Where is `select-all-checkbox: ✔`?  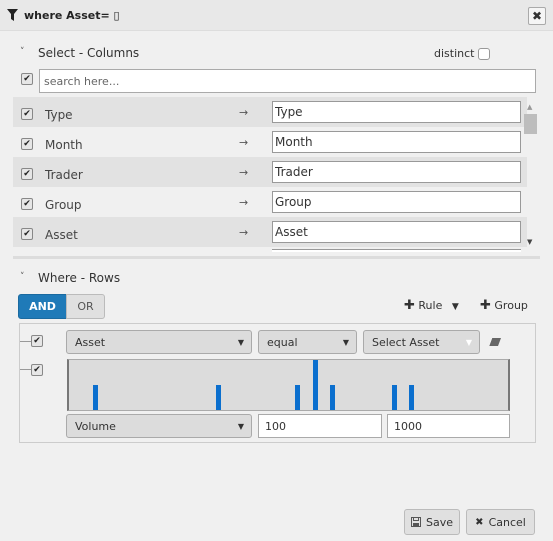 select-all-checkbox: ✔ is located at coordinates (27, 79).